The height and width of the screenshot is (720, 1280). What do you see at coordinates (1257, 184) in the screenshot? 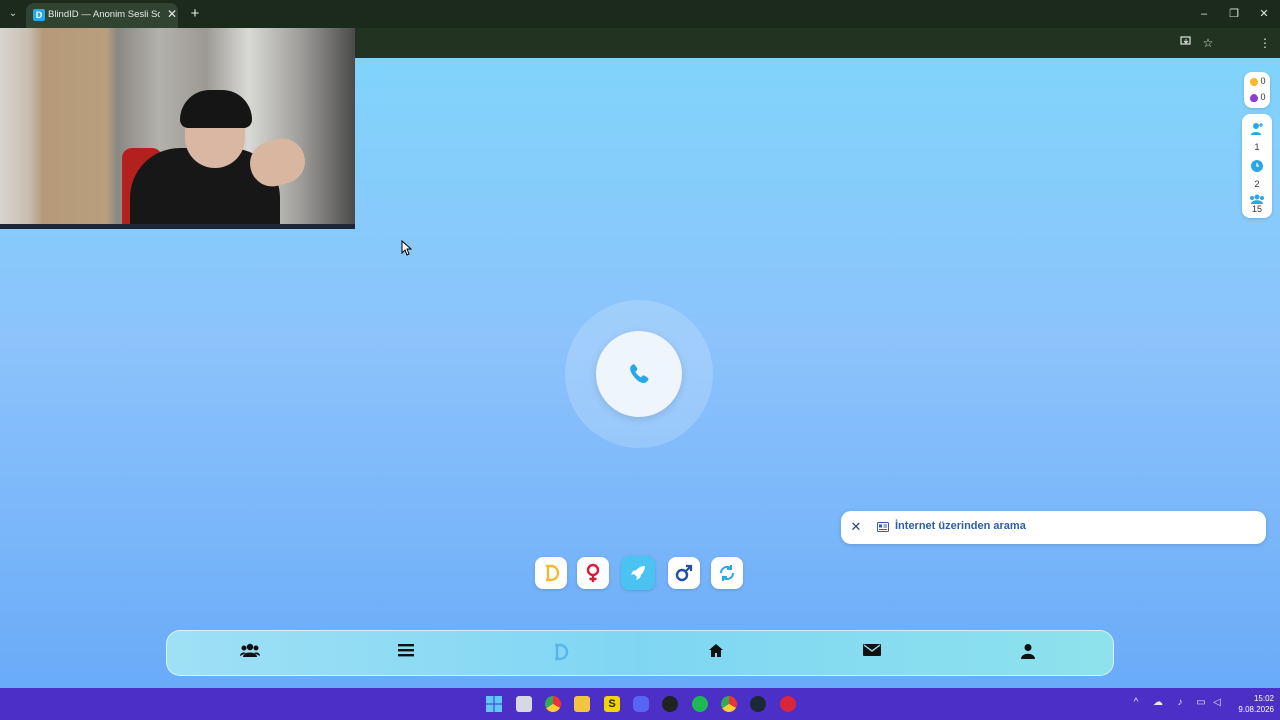
I see `pending-count: 2` at bounding box center [1257, 184].